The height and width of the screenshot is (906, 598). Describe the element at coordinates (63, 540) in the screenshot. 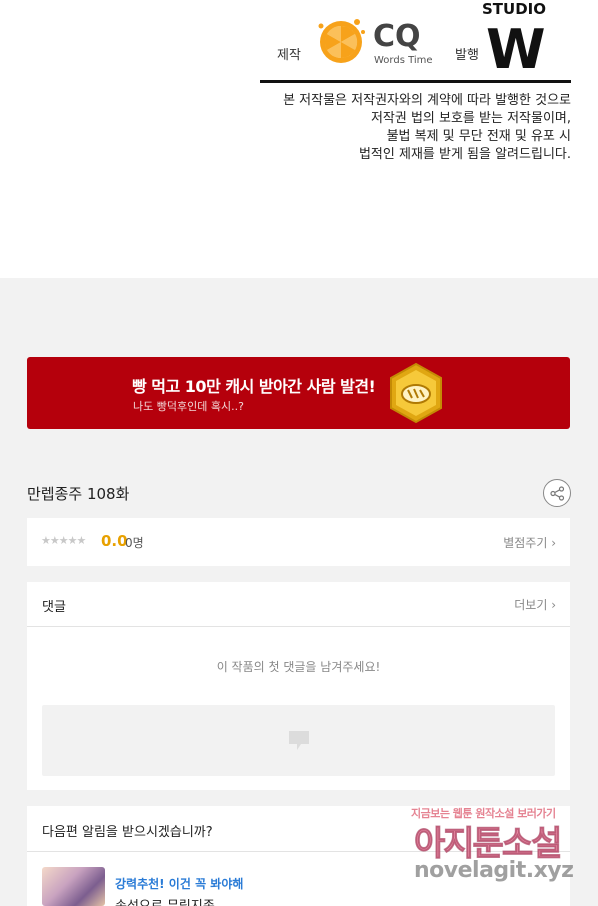

I see `star-rating-icon: ★★★★★` at that location.